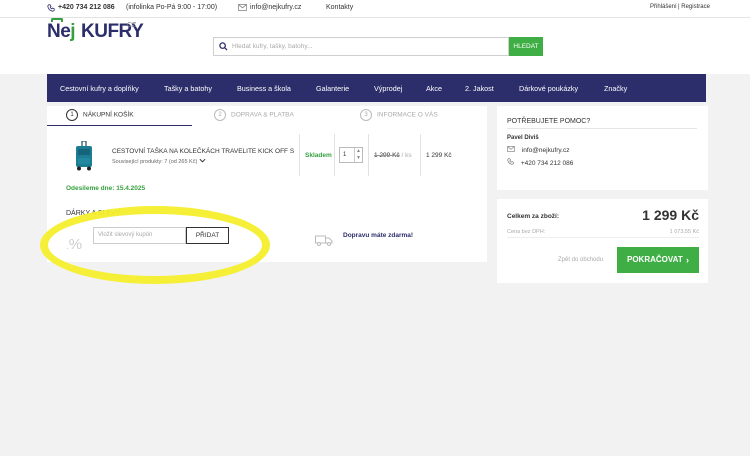 The width and height of the screenshot is (750, 456). What do you see at coordinates (155, 162) in the screenshot?
I see `related-products-label: Související produkty: 7 (od 265 Kč)` at bounding box center [155, 162].